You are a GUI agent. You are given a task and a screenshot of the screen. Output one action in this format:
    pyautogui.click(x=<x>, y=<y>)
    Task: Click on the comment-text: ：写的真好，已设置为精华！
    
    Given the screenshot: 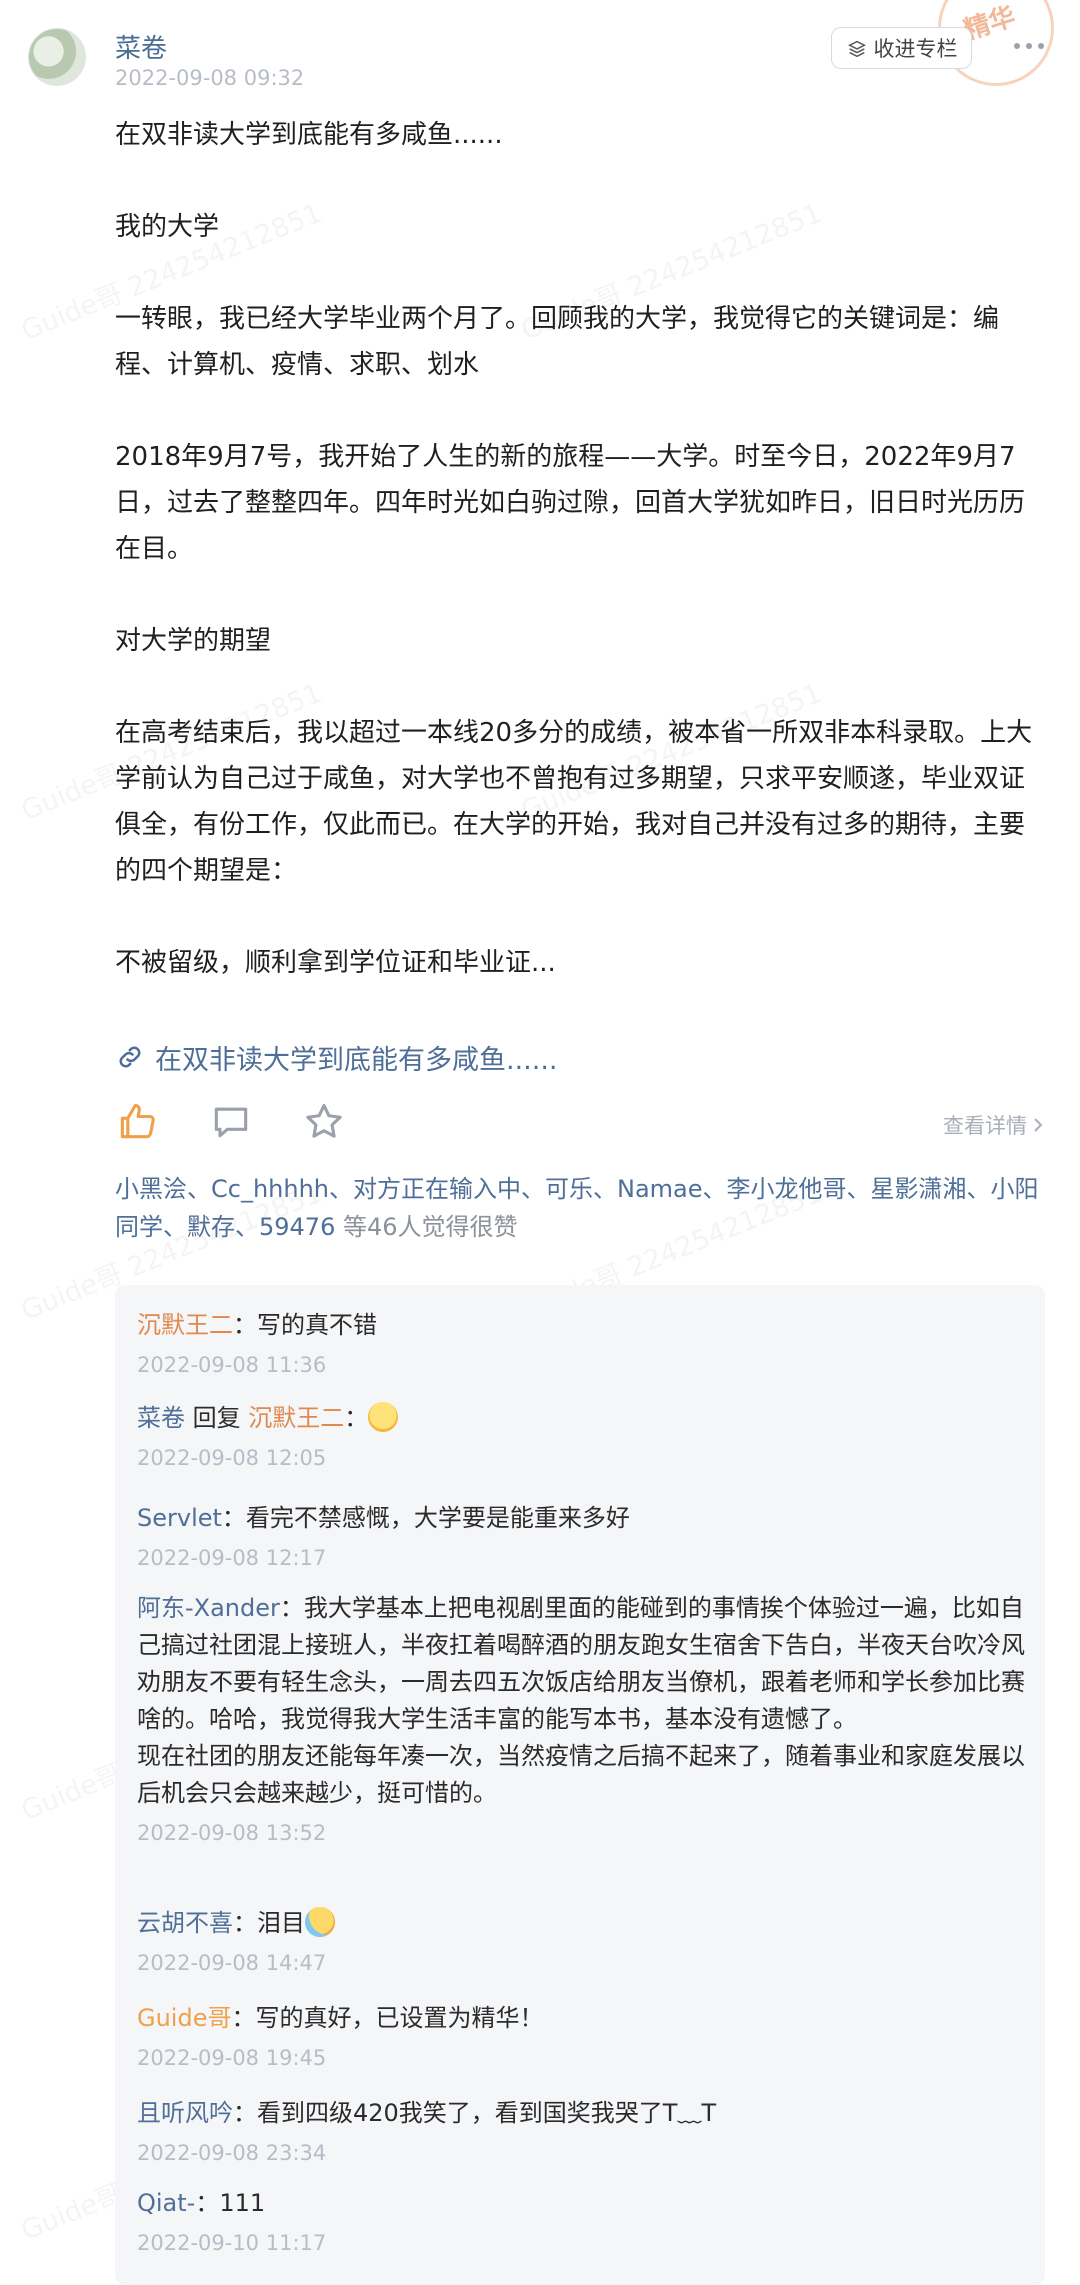 What is the action you would take?
    pyautogui.click(x=387, y=2018)
    